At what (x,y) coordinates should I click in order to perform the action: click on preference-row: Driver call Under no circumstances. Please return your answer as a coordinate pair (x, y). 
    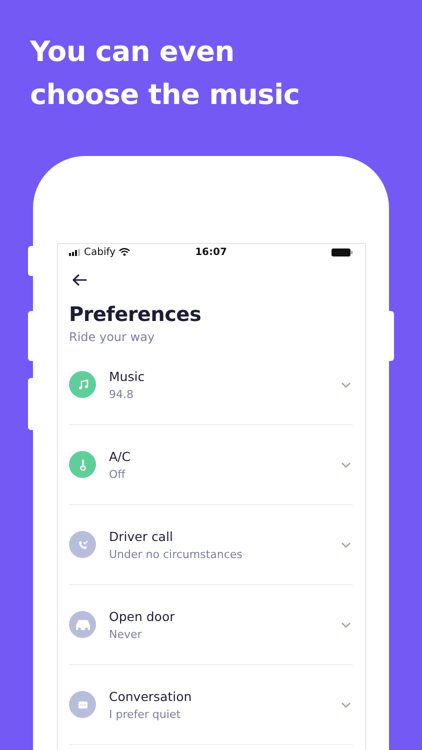
    Looking at the image, I should click on (211, 545).